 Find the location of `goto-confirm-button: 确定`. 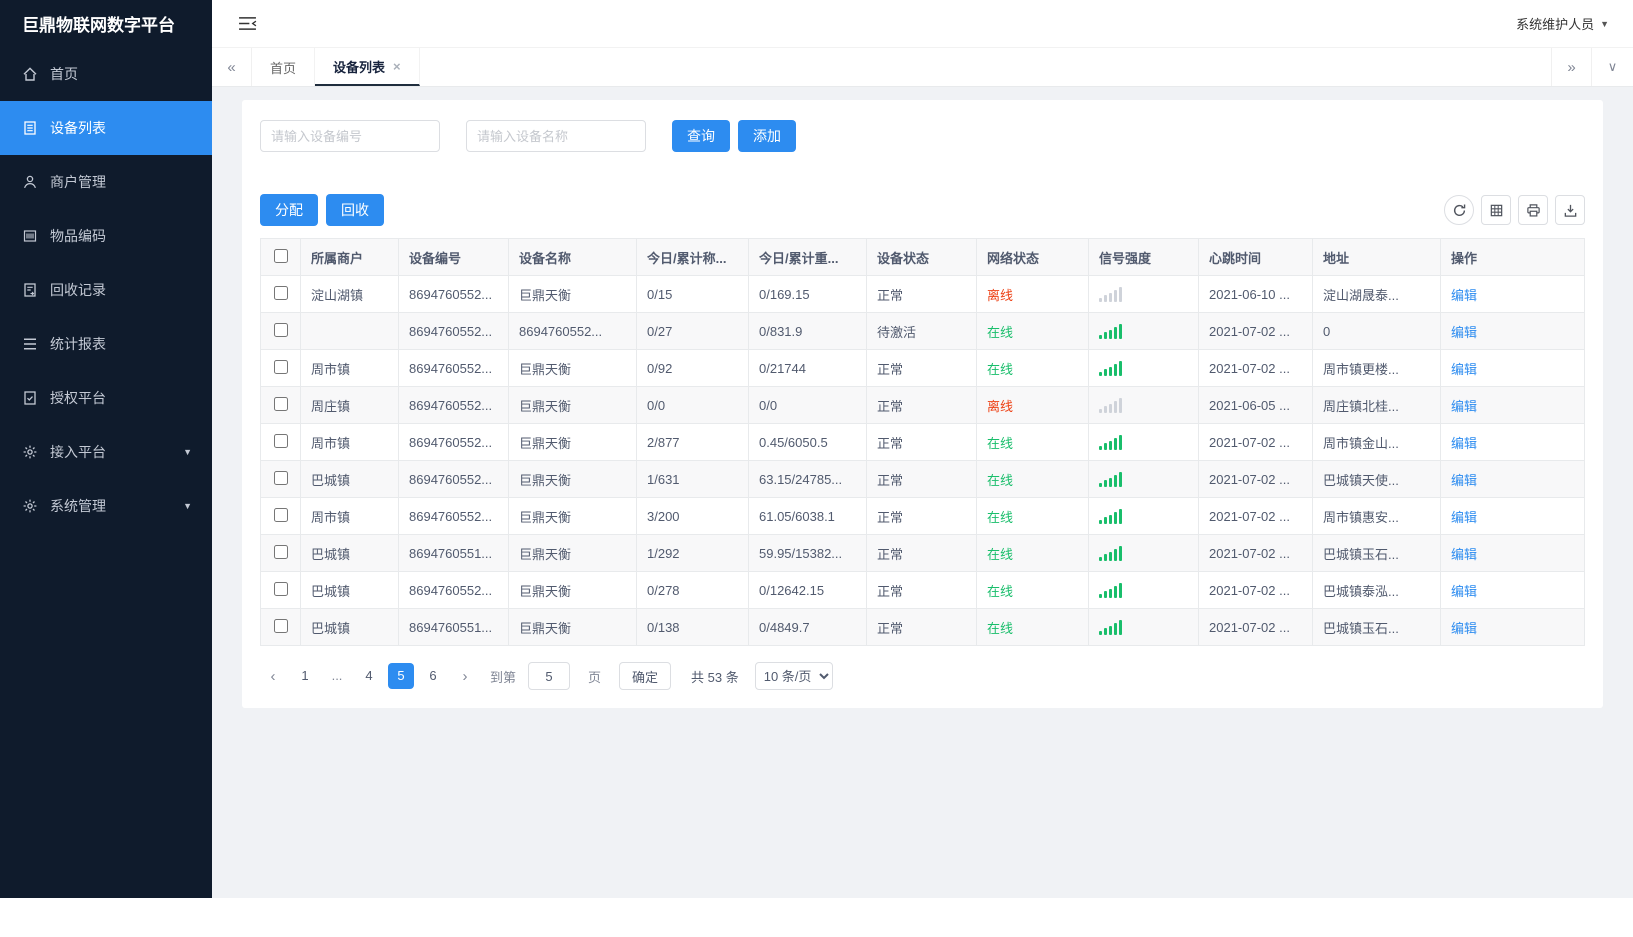

goto-confirm-button: 确定 is located at coordinates (645, 676).